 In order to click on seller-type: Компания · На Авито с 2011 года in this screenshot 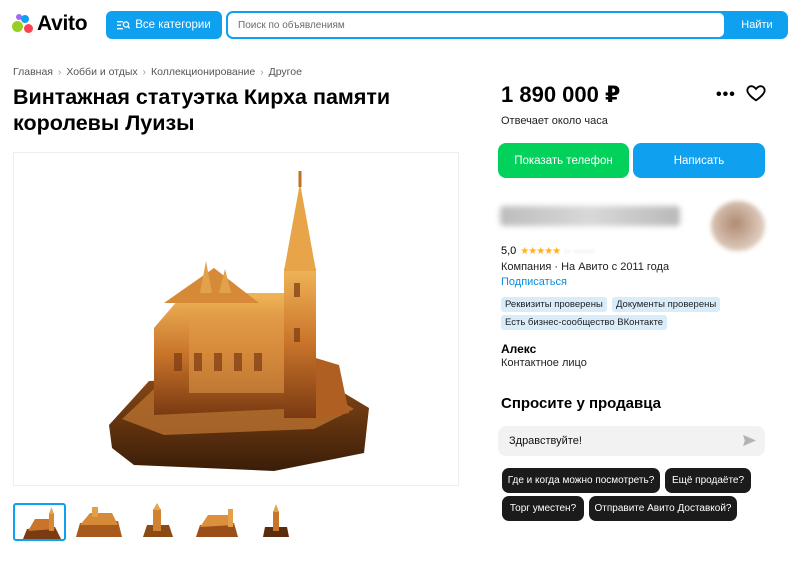, I will do `click(585, 267)`.